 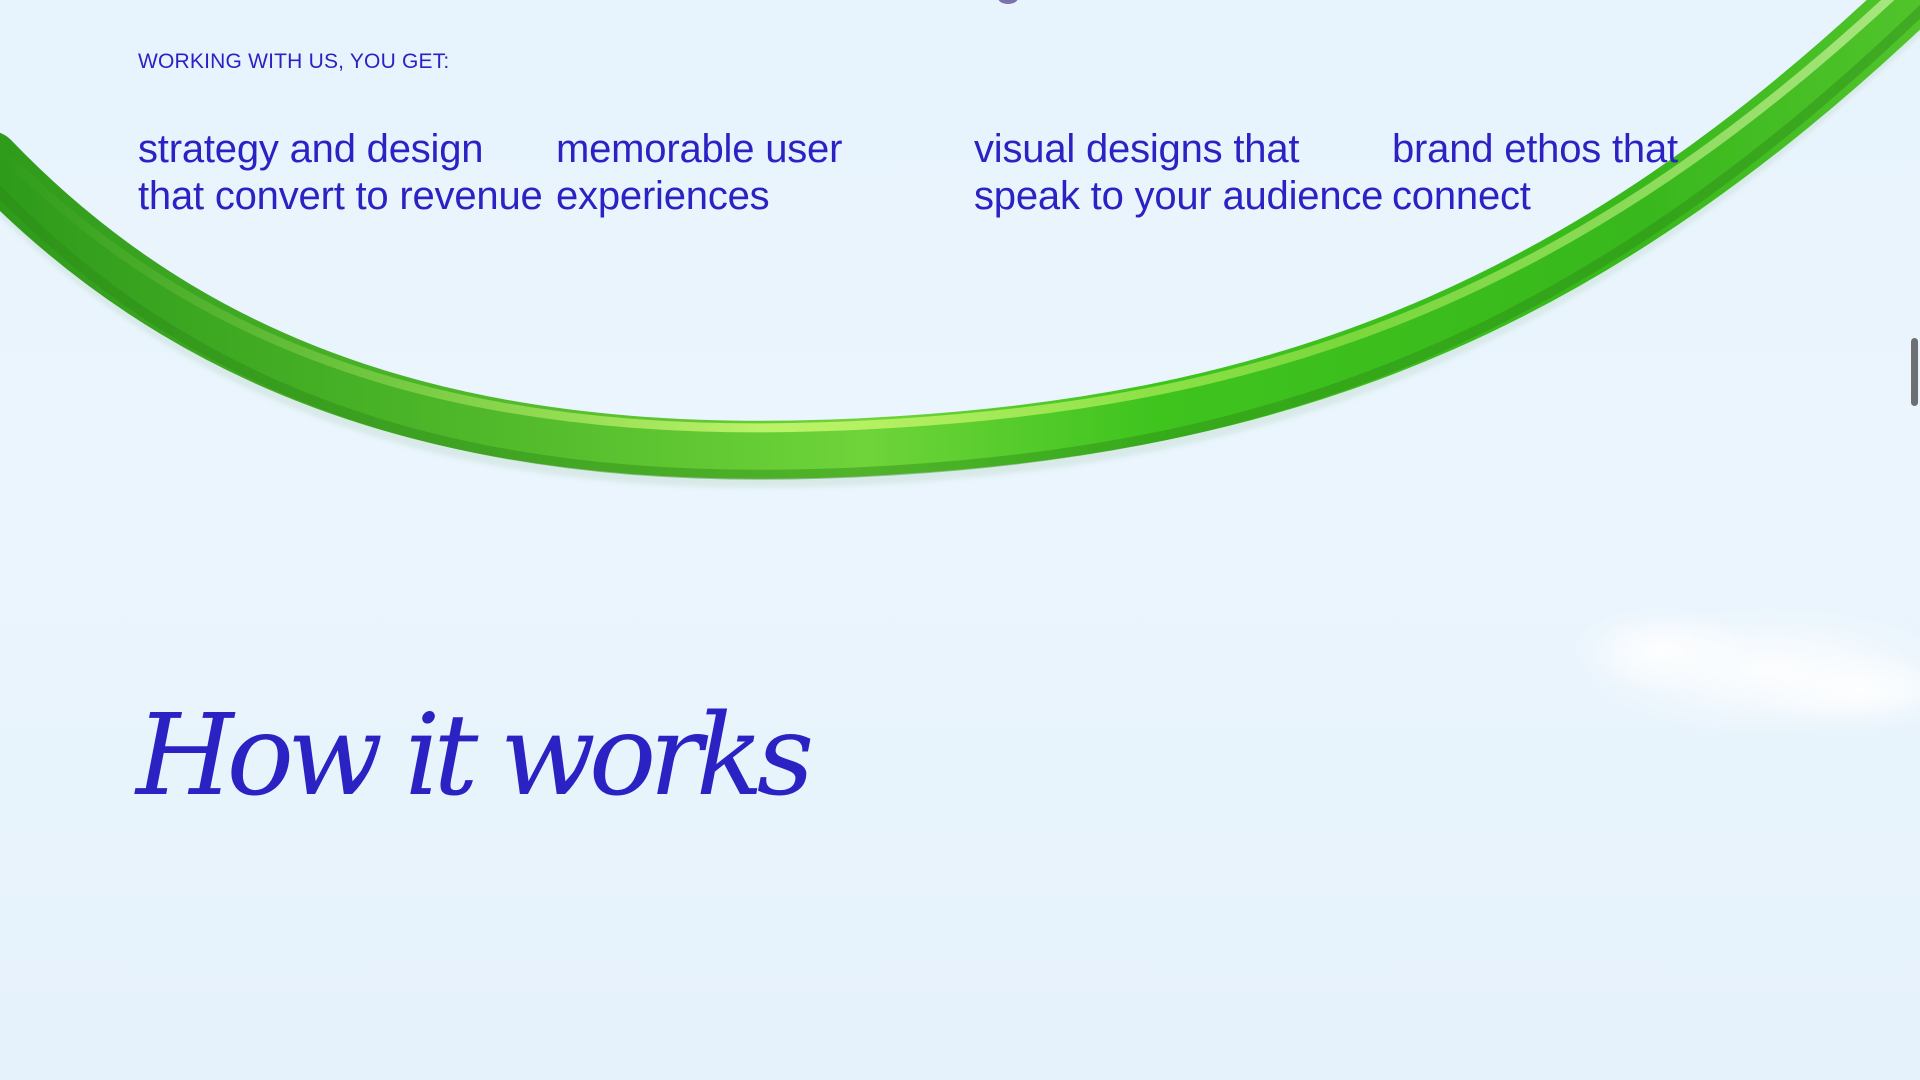 What do you see at coordinates (1915, 540) in the screenshot?
I see `page-scrollbar` at bounding box center [1915, 540].